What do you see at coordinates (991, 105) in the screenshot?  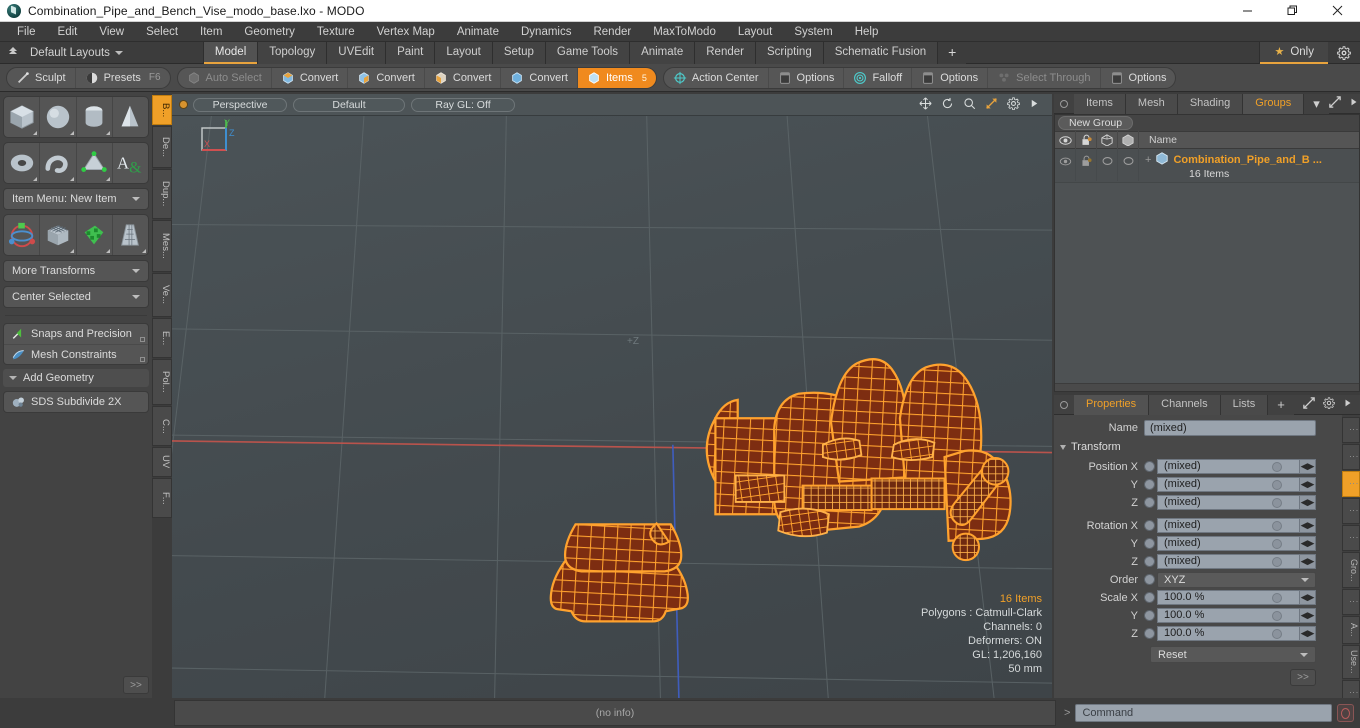 I see `fit-view-icon` at bounding box center [991, 105].